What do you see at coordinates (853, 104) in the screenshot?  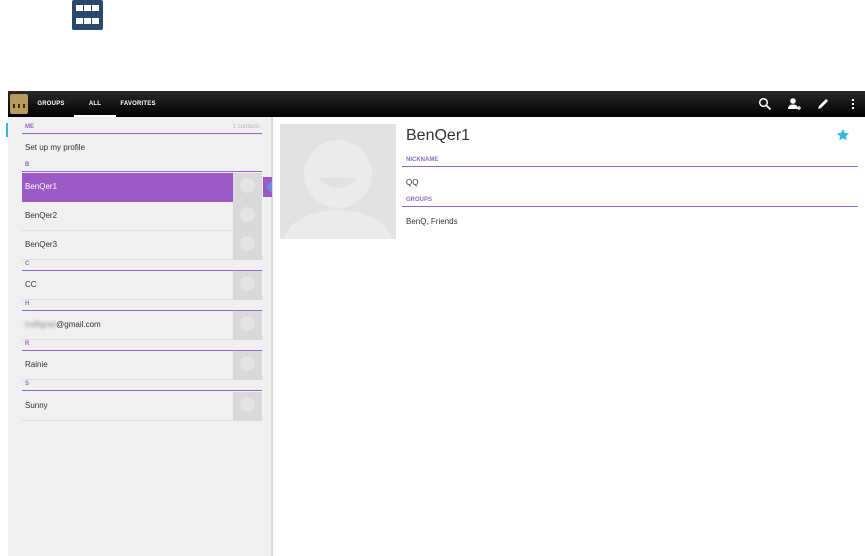 I see `overflow-menu-icon` at bounding box center [853, 104].